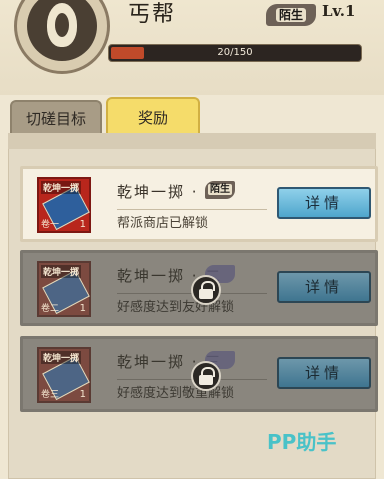 Image resolution: width=384 pixels, height=479 pixels. What do you see at coordinates (64, 375) in the screenshot?
I see `skill-book-icon: 乾坤一掷 卷三 1` at bounding box center [64, 375].